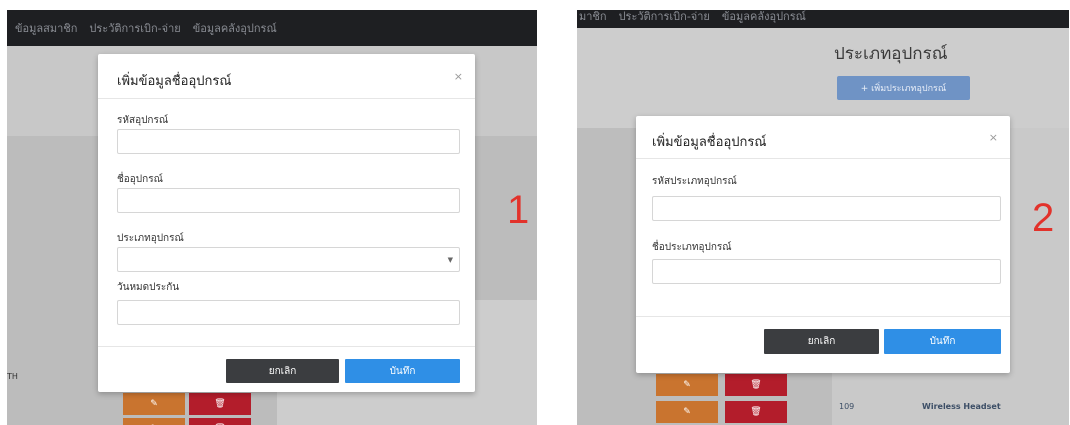 This screenshot has width=1070, height=425. Describe the element at coordinates (46, 28) in the screenshot. I see `nav-item-members: ข้อมูลสมาชิก` at that location.